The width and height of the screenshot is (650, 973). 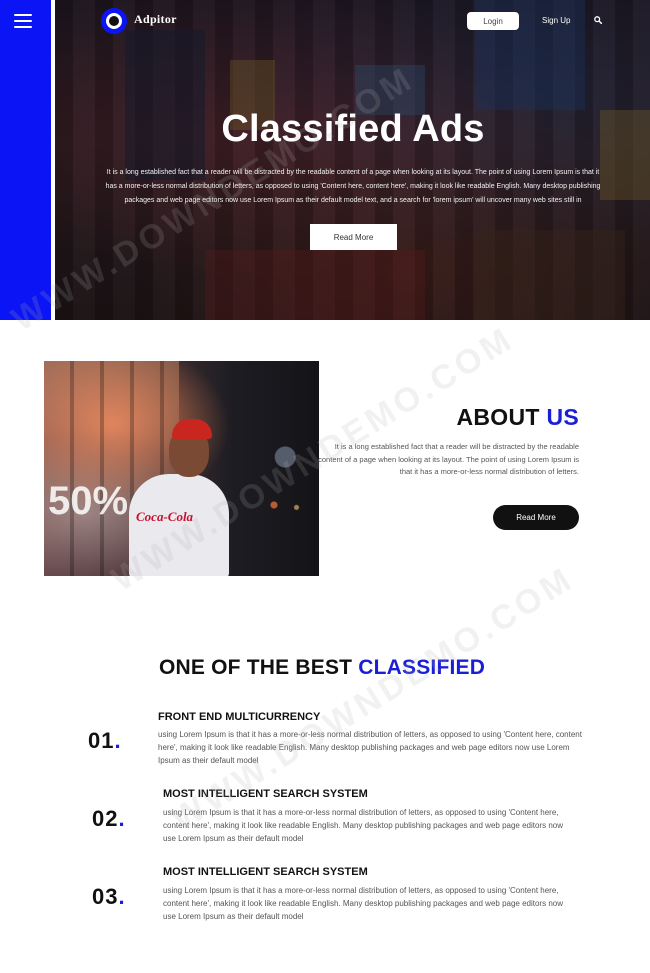 I want to click on person-cap, so click(x=192, y=429).